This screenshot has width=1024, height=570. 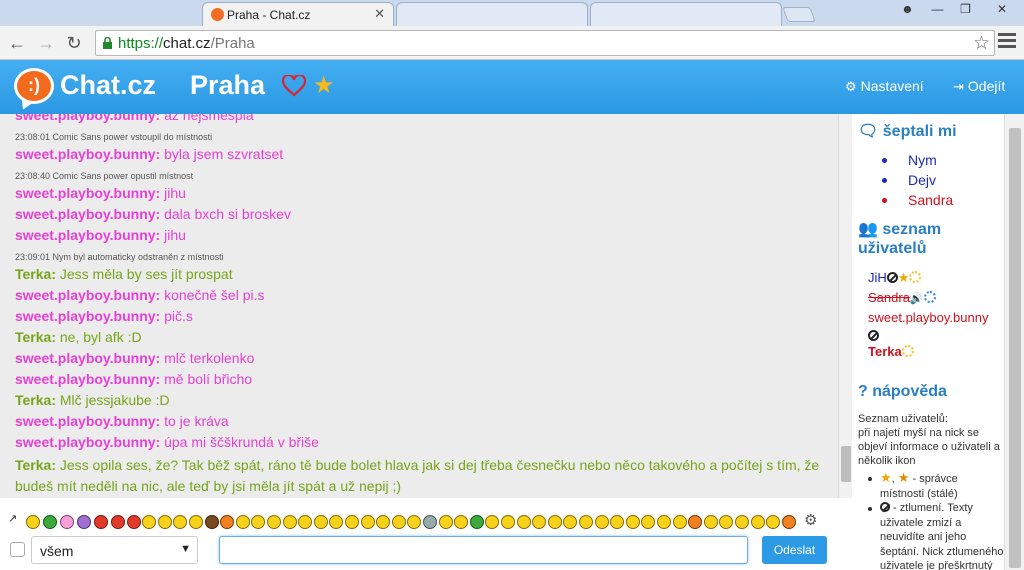 What do you see at coordinates (937, 9) in the screenshot?
I see `minimize-icon: —` at bounding box center [937, 9].